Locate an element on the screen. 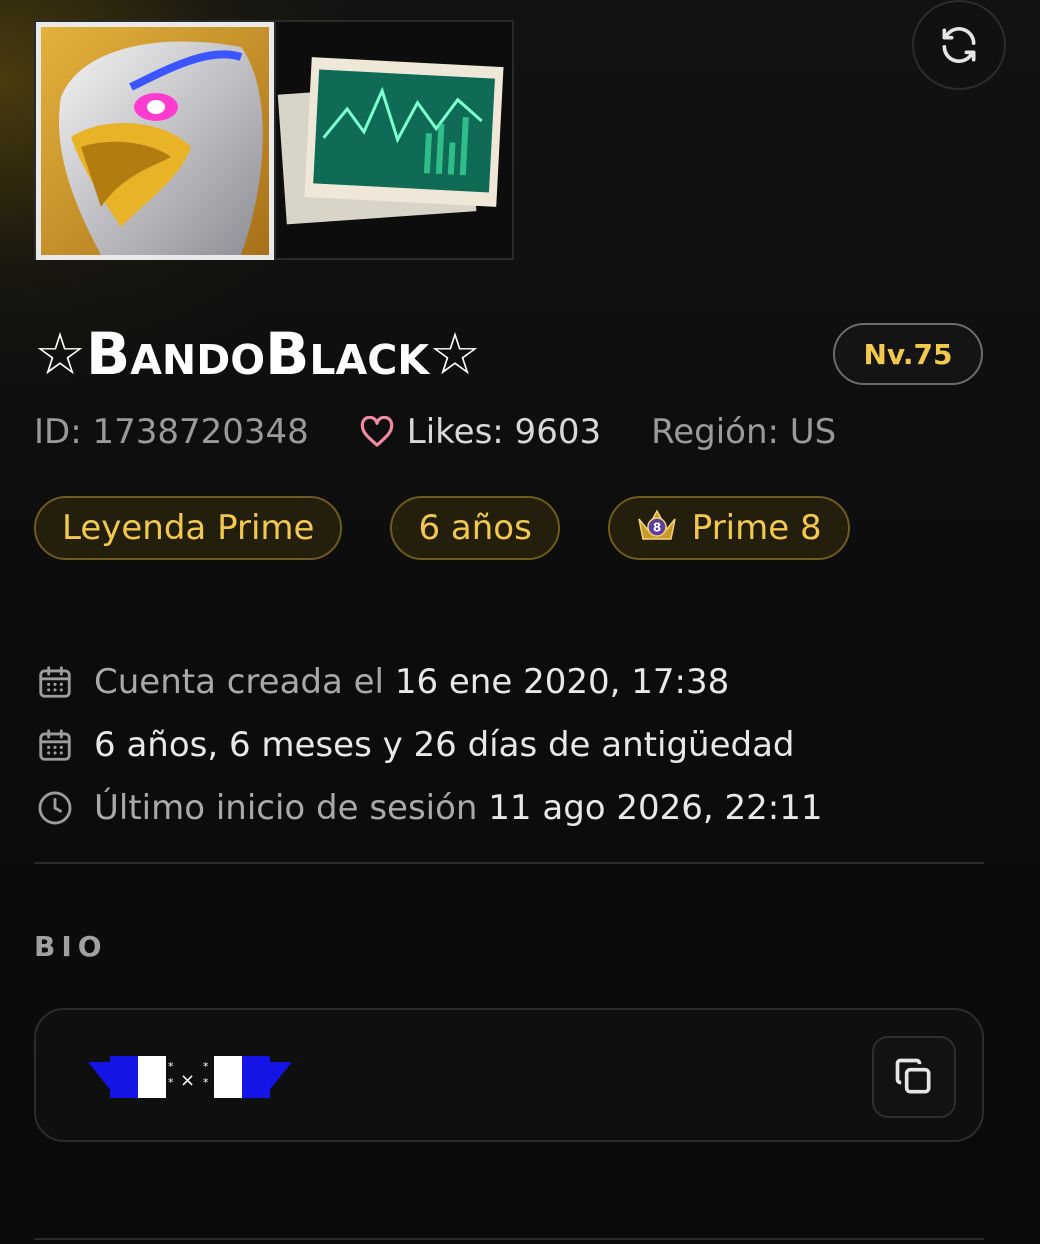  bio-heading: BIO is located at coordinates (71, 946).